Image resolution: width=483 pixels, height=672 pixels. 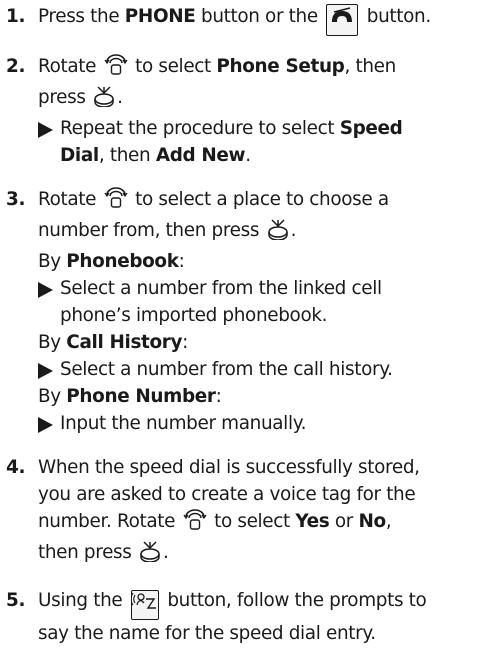 I want to click on step-line: Repeat the procedure to select Speed, so click(x=269, y=128).